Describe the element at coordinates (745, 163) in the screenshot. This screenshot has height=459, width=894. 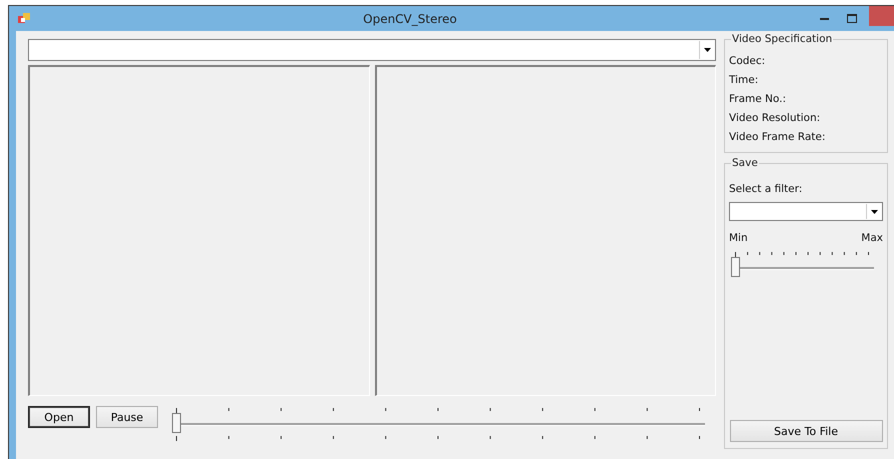
I see `group-title: Save` at that location.